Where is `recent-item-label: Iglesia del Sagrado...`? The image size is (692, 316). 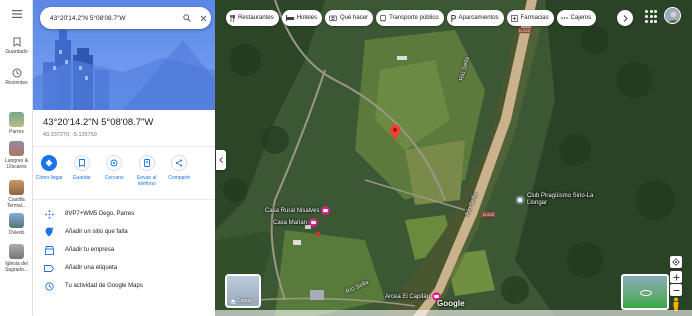
recent-item-label: Iglesia del Sagrado... is located at coordinates (16, 267).